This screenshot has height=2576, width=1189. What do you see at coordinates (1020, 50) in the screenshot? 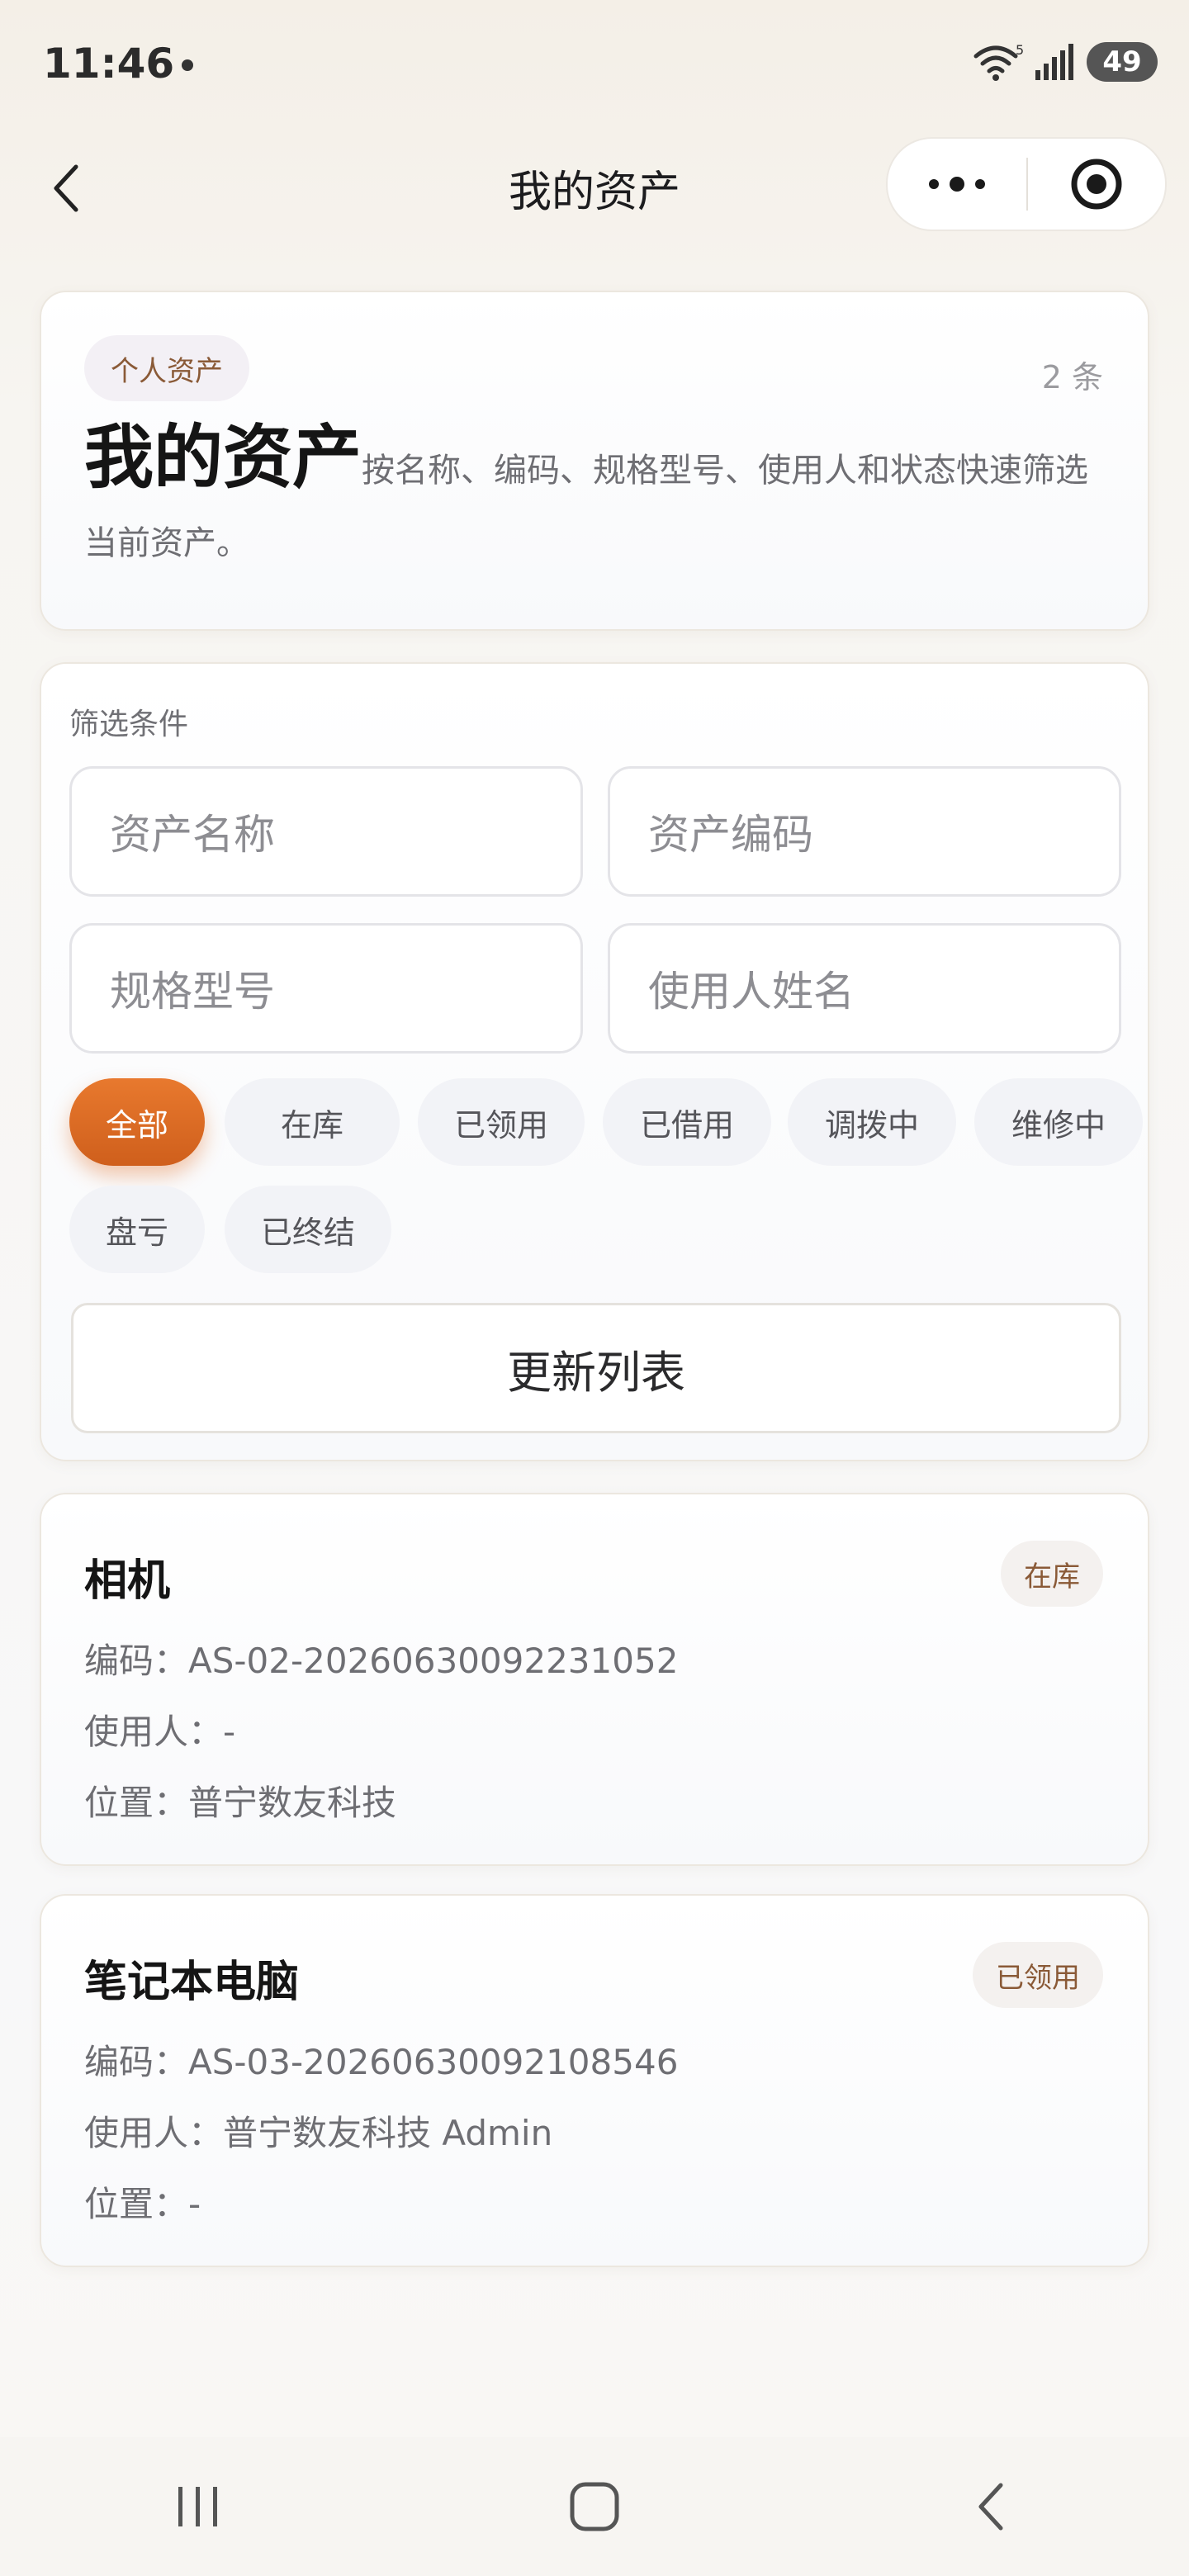
I see `svg-text: 5` at bounding box center [1020, 50].